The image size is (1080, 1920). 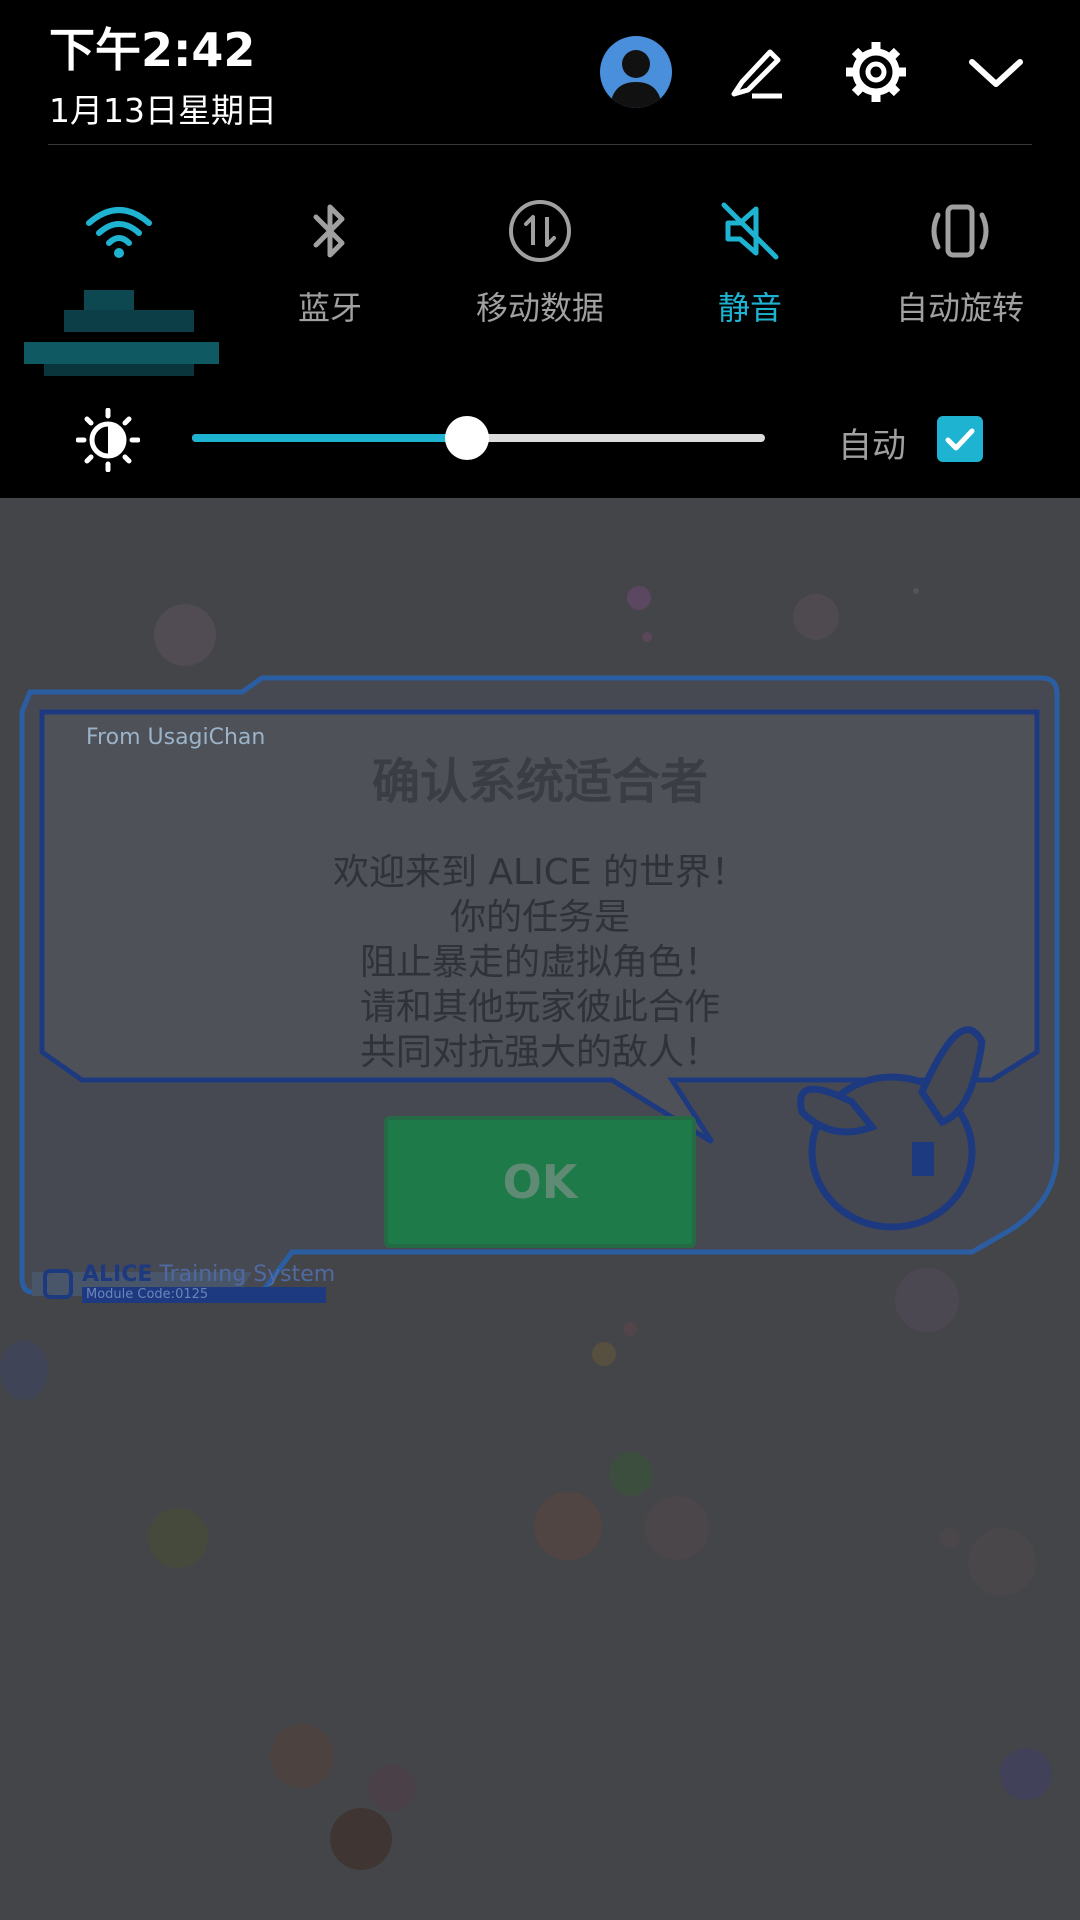 I want to click on tile-auto-rotate: 自动旋转, so click(x=960, y=262).